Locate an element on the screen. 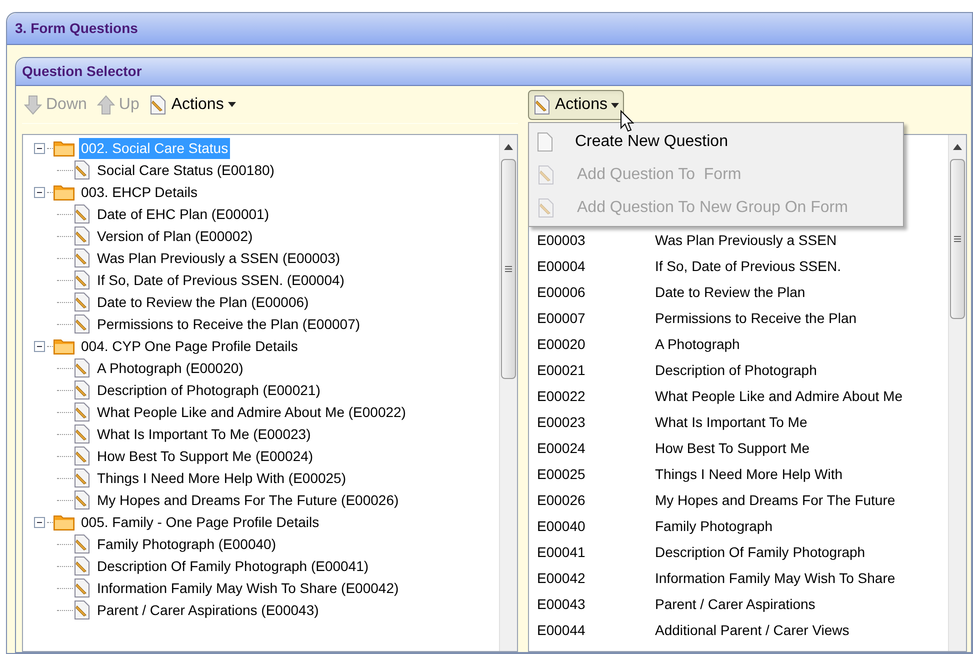  question-code: E00042 is located at coordinates (561, 578).